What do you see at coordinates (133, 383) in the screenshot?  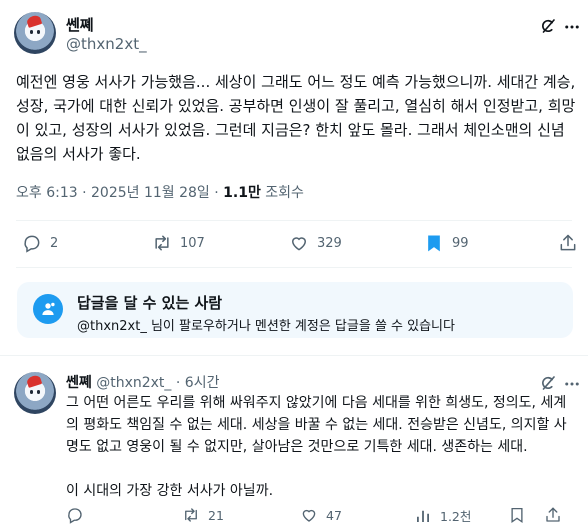 I see `reply-author-handle: @thxn2xt_` at bounding box center [133, 383].